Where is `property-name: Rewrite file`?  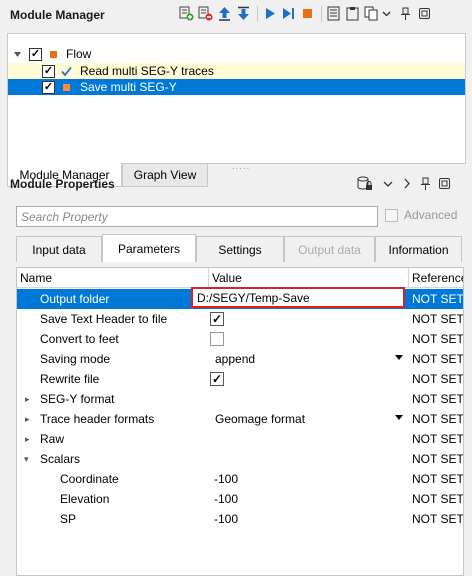 property-name: Rewrite file is located at coordinates (70, 379).